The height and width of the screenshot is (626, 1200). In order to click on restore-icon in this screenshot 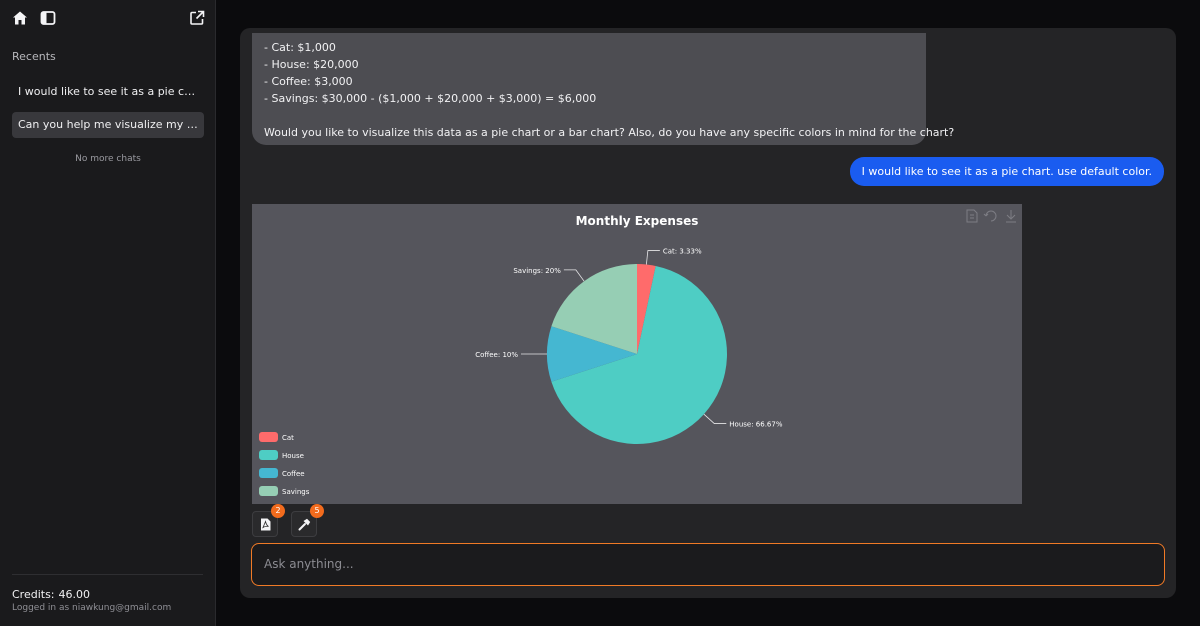, I will do `click(990, 216)`.